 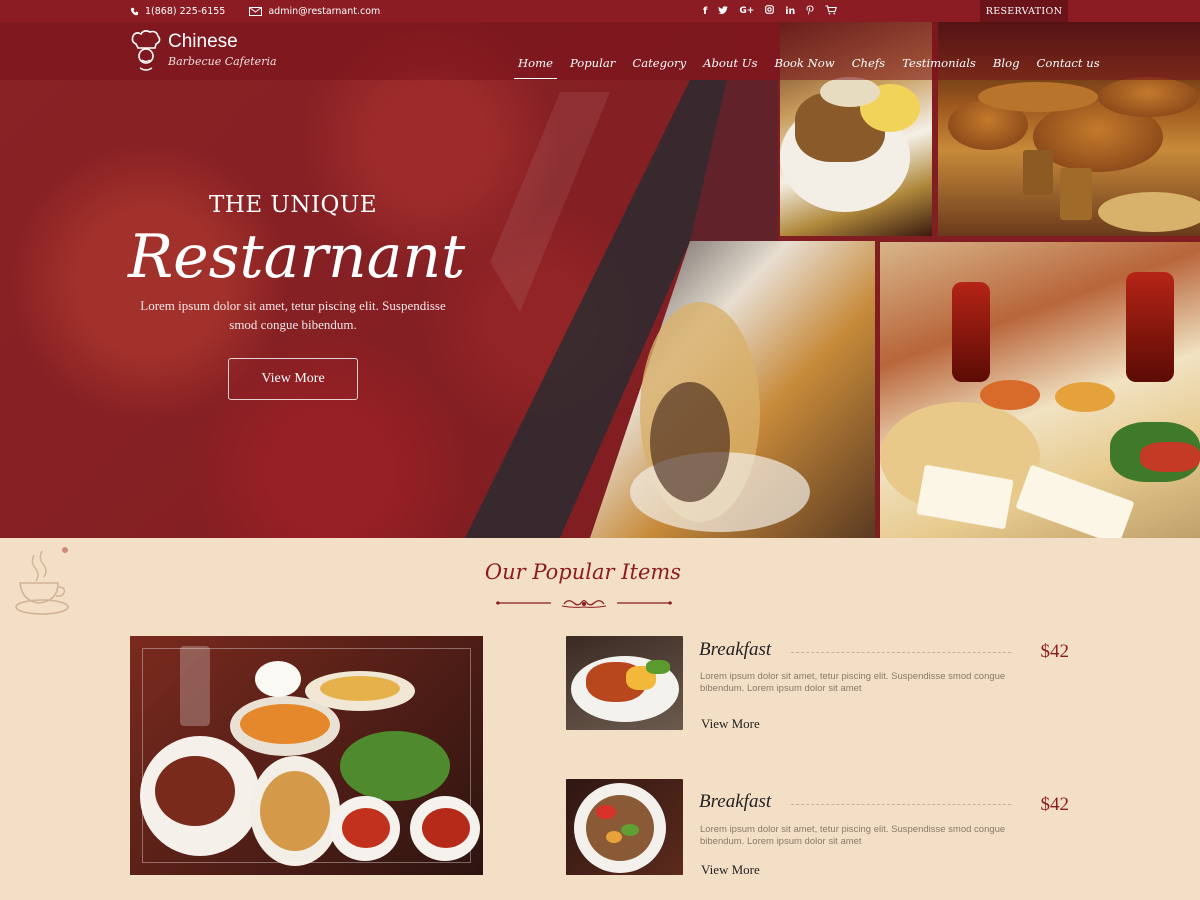 What do you see at coordinates (222, 61) in the screenshot?
I see `brand-tagline: Barbecue Cafeteria` at bounding box center [222, 61].